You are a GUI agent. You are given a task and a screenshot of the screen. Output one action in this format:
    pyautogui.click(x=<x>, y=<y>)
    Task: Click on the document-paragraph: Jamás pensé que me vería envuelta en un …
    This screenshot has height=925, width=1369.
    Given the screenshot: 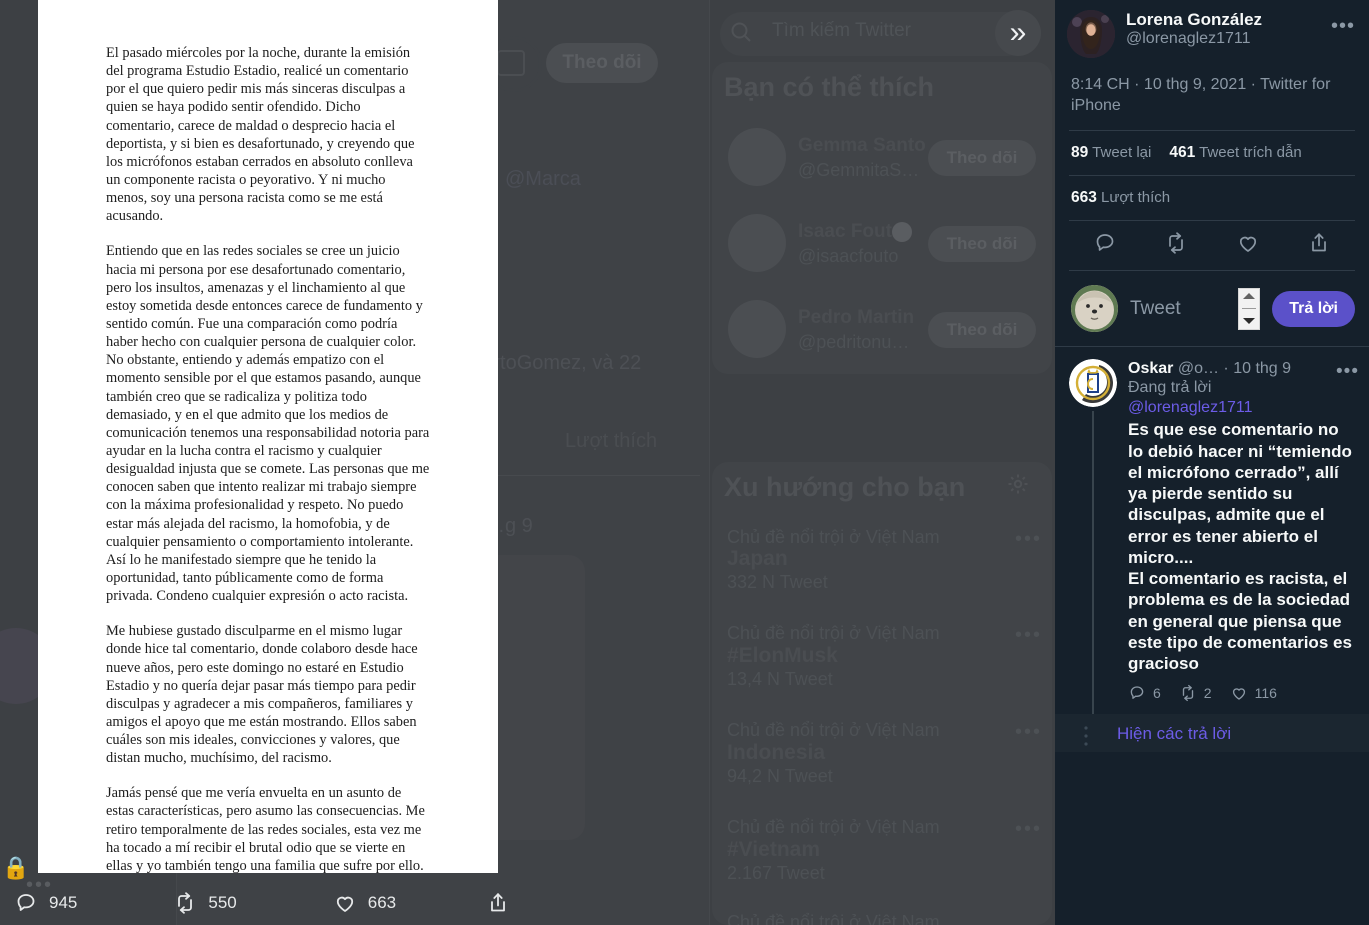 What is the action you would take?
    pyautogui.click(x=265, y=829)
    